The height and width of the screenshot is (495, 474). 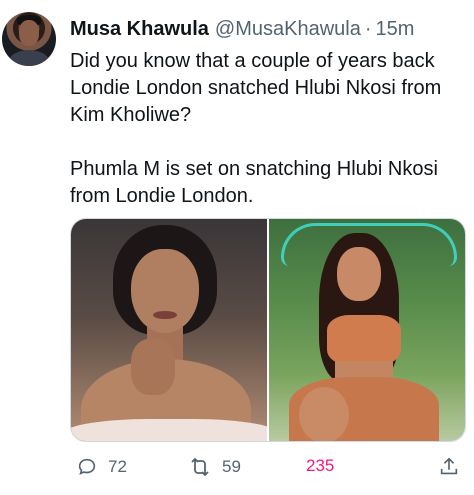 I want to click on reply-count: 72, so click(x=117, y=466).